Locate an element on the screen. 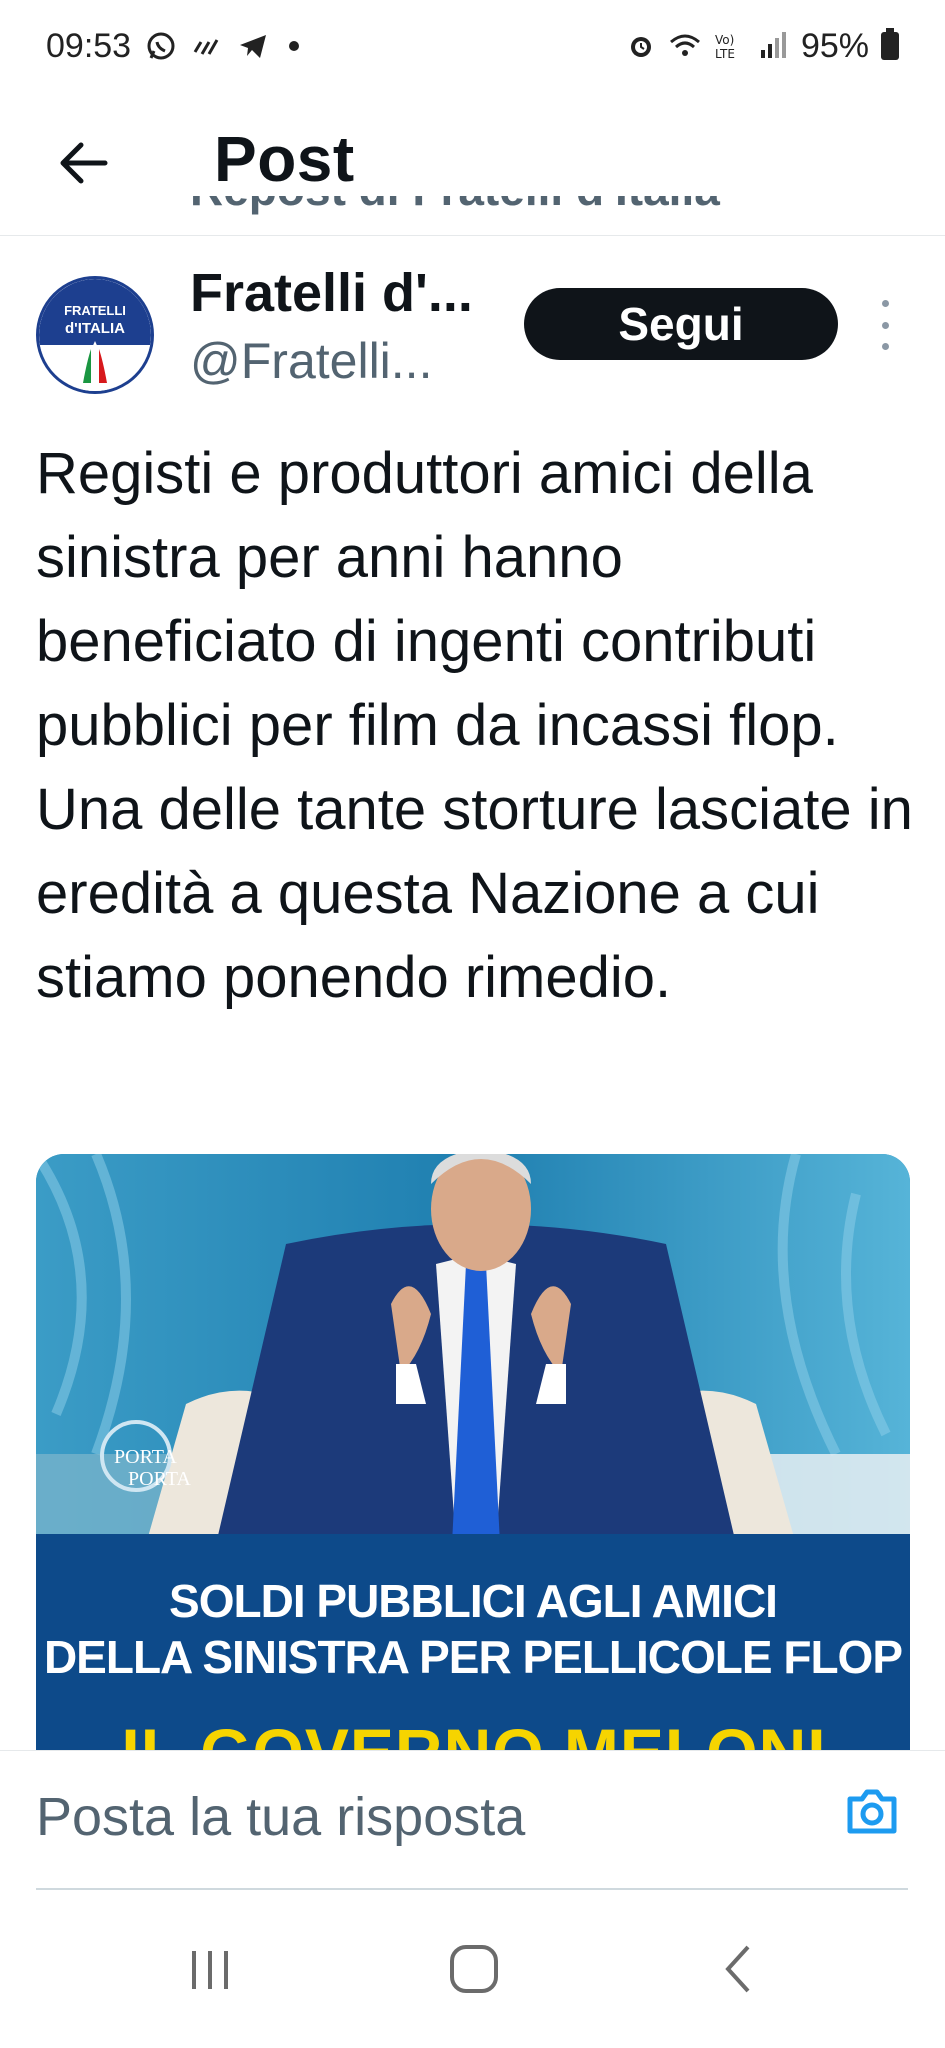 This screenshot has width=945, height=2048. signal-activity-icon is located at coordinates (207, 46).